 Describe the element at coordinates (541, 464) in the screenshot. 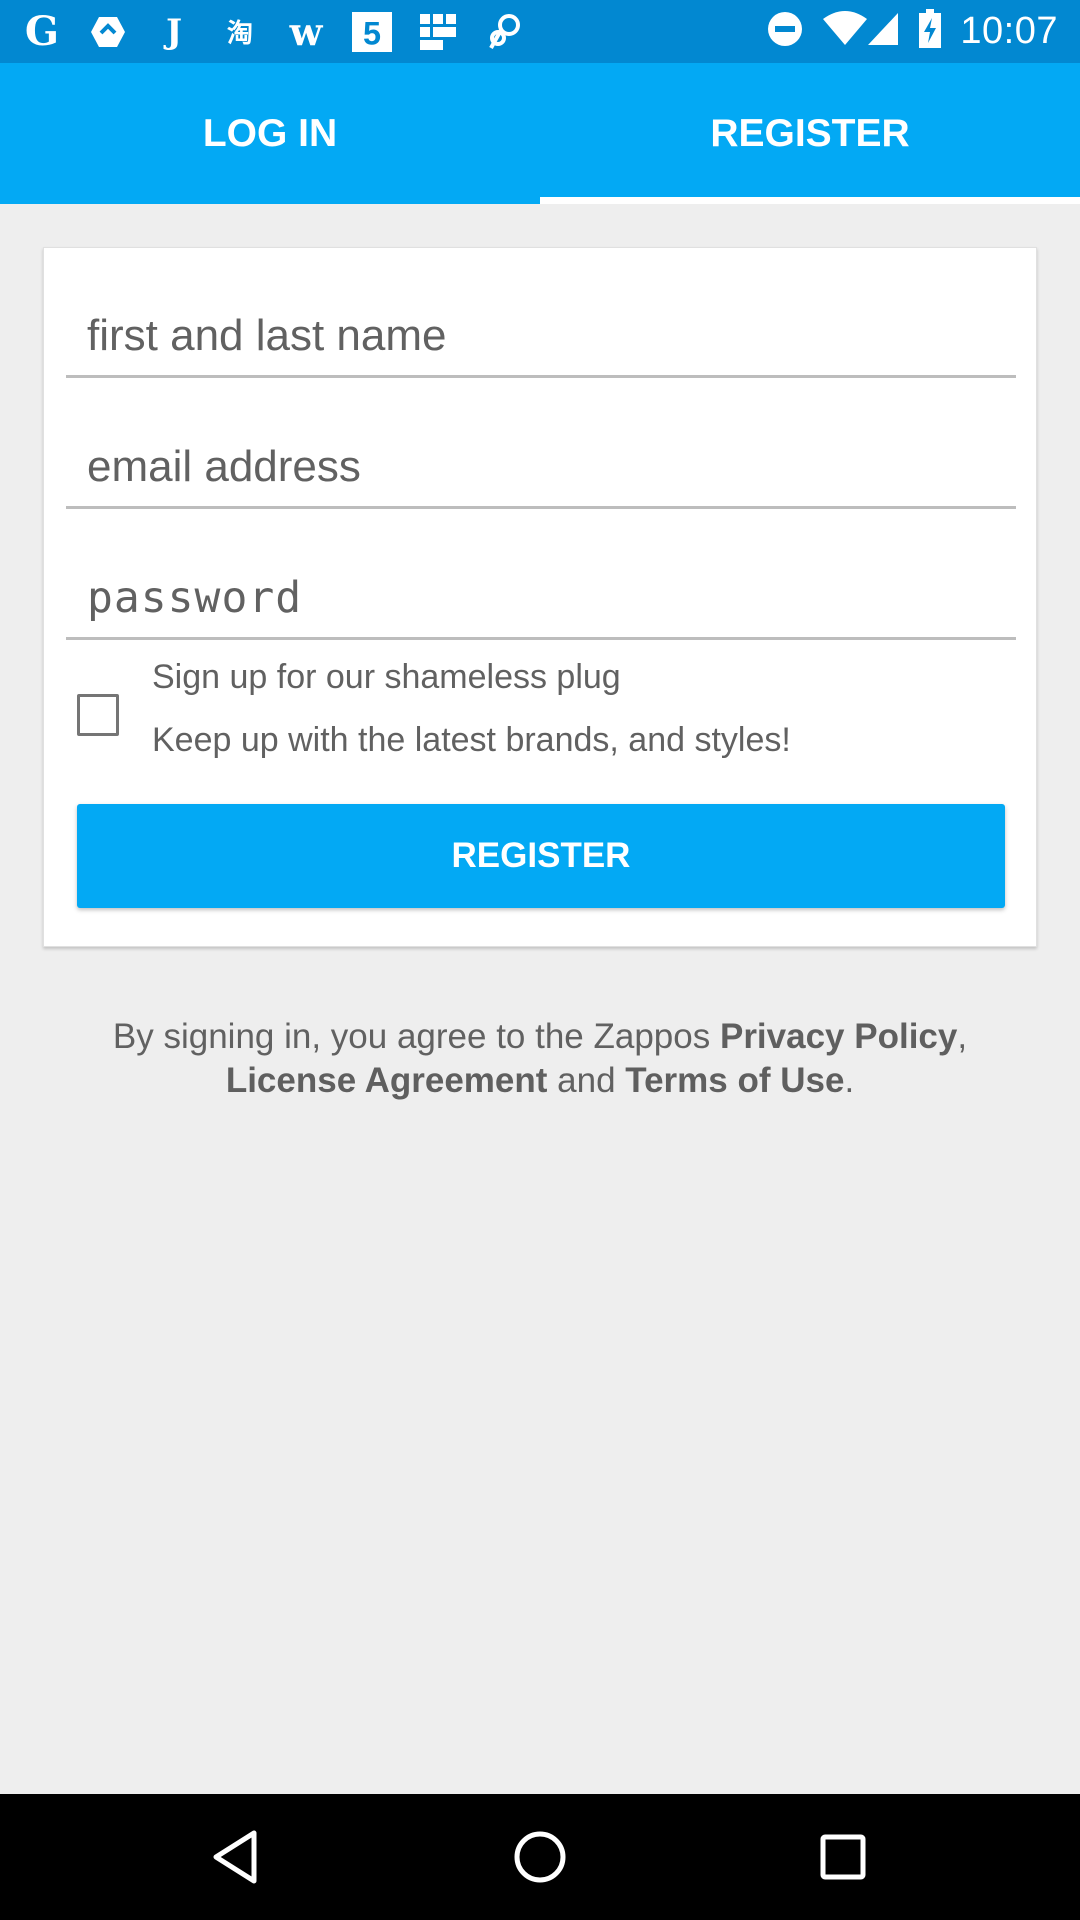

I see `email-field: email address` at that location.